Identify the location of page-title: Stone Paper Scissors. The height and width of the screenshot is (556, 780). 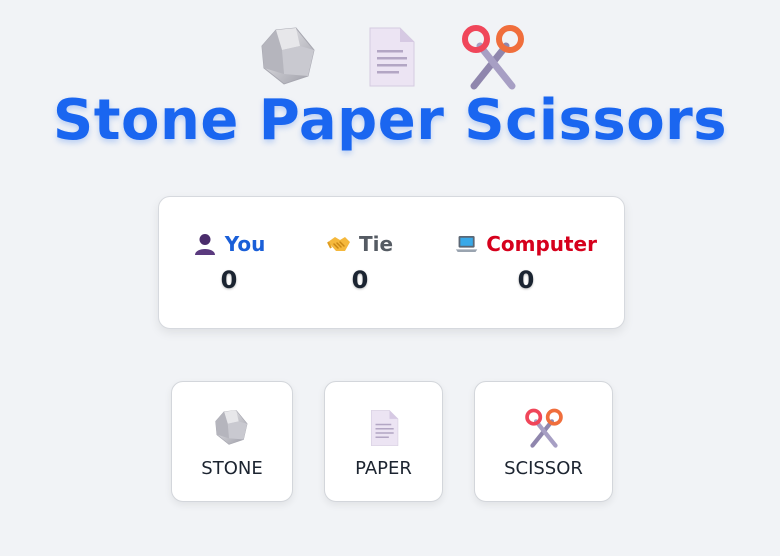
(390, 120).